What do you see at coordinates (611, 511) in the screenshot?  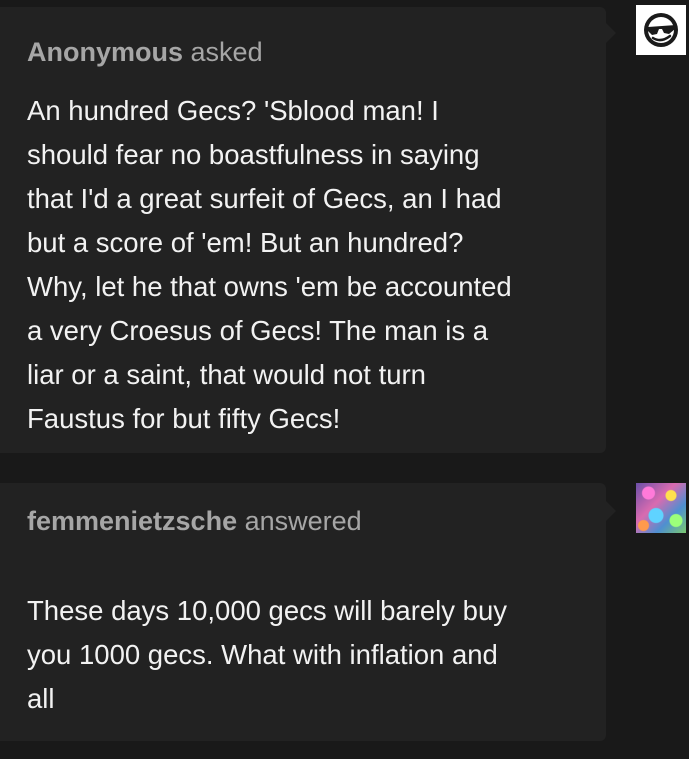 I see `answer-bubble-tail` at bounding box center [611, 511].